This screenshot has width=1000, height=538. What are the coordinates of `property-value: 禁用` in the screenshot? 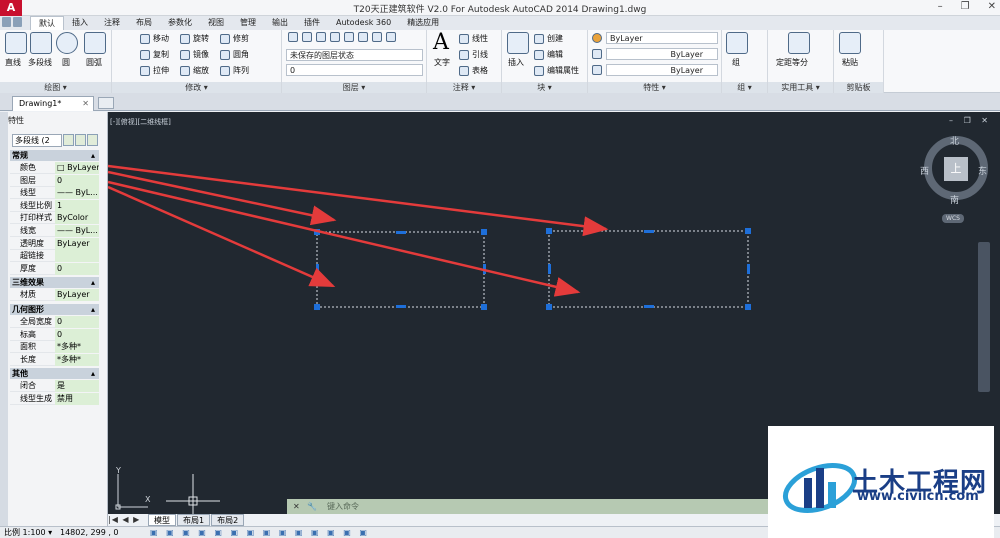 It's located at (77, 399).